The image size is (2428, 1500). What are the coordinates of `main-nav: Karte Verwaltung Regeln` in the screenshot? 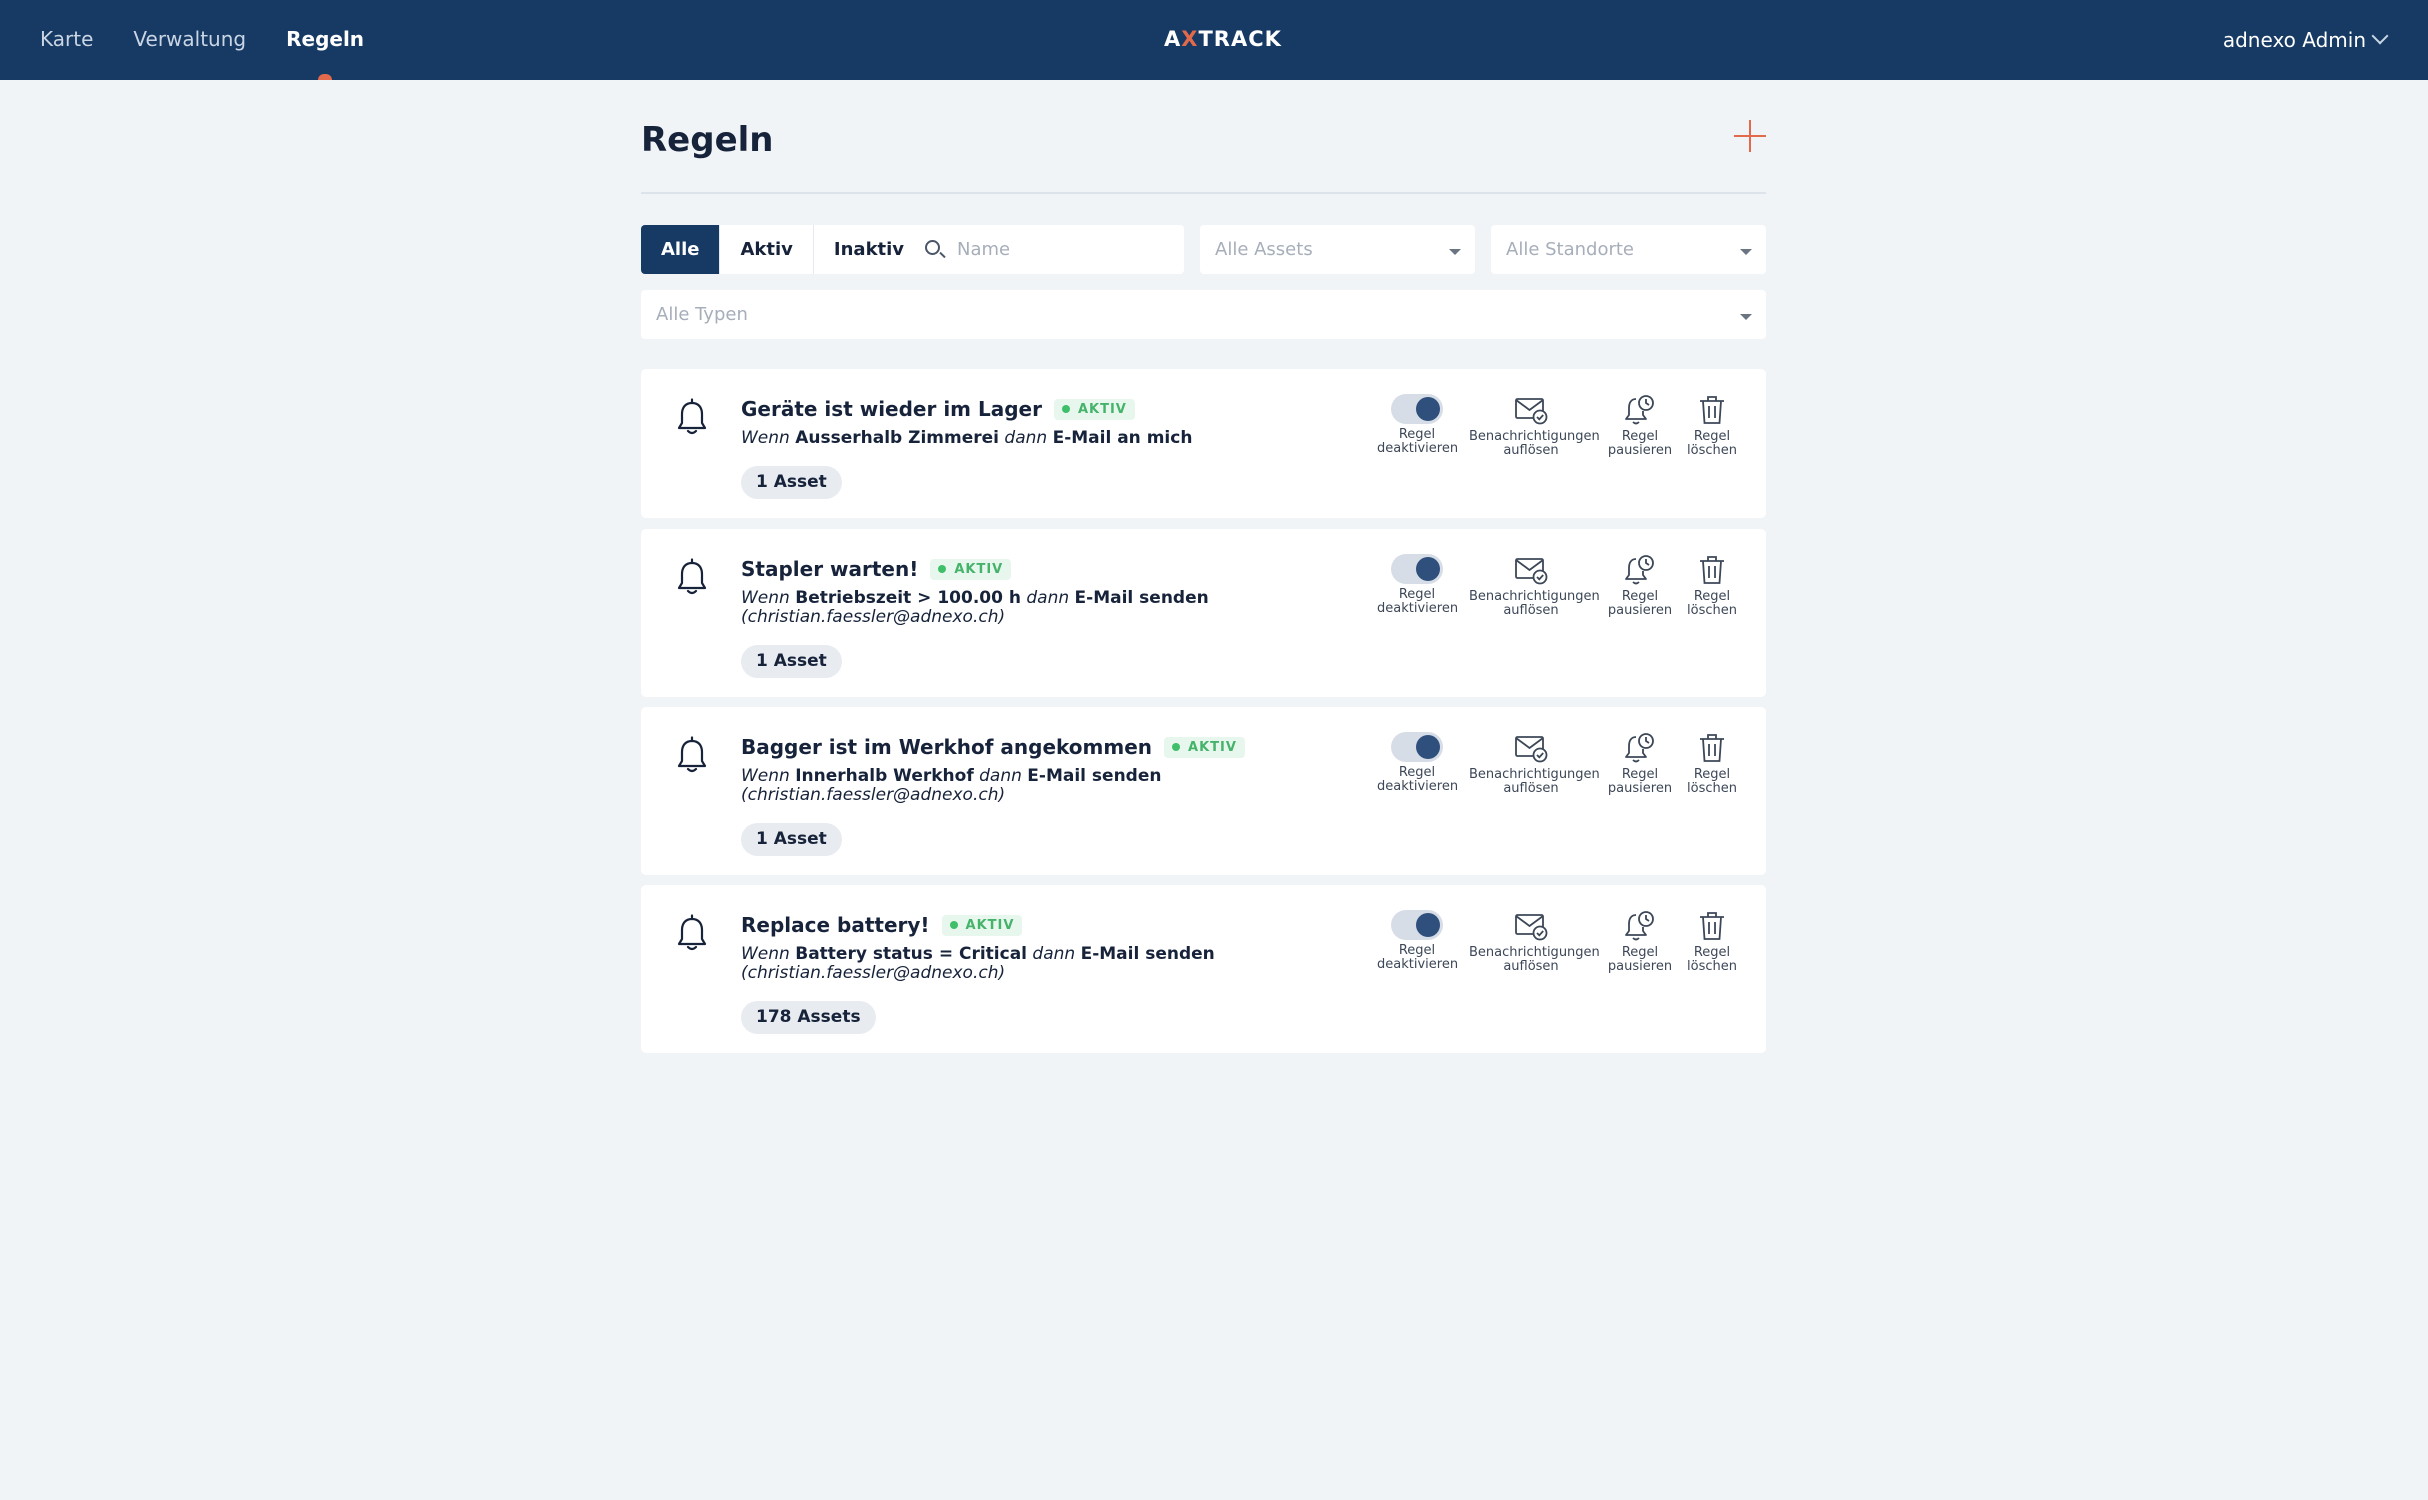 It's located at (222, 40).